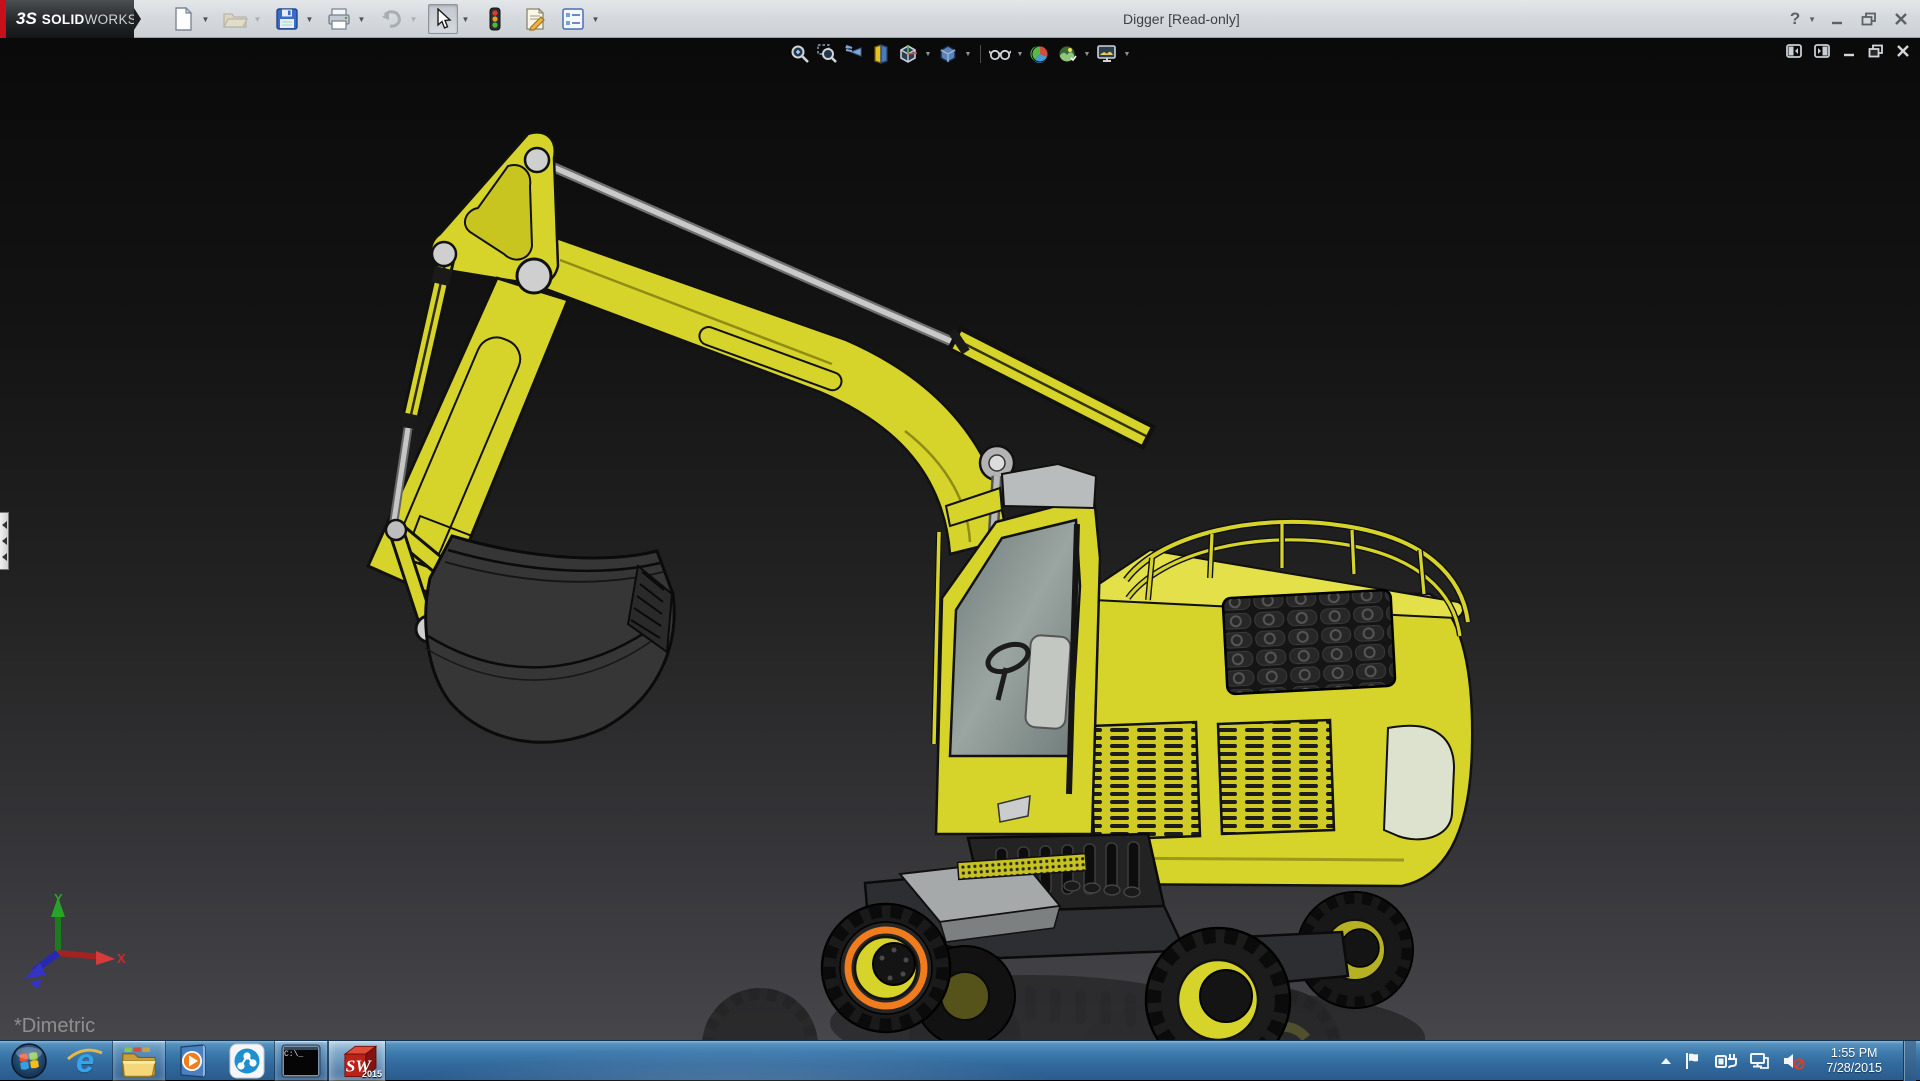 This screenshot has width=1920, height=1081. What do you see at coordinates (309, 19) in the screenshot?
I see `save-dropdown: ▼` at bounding box center [309, 19].